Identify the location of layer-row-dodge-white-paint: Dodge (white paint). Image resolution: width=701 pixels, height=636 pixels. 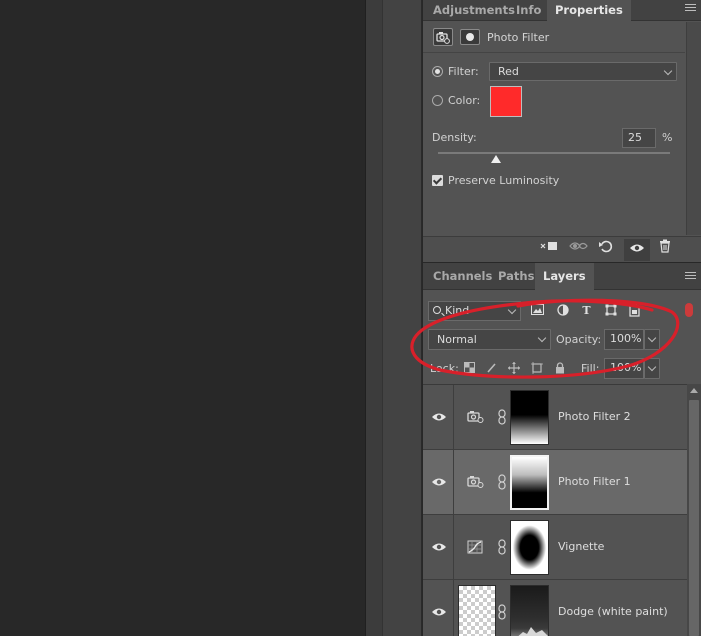
(555, 608).